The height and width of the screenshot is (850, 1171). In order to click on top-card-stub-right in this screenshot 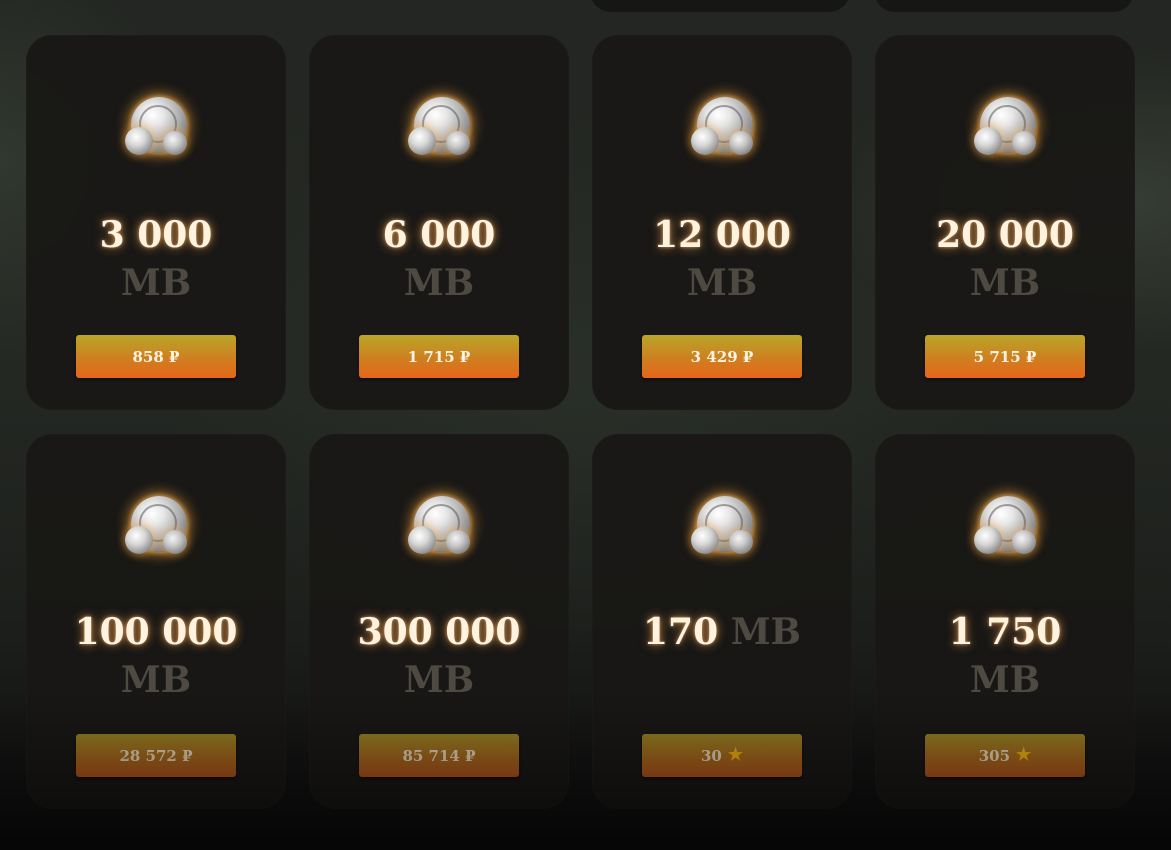, I will do `click(1004, 6)`.